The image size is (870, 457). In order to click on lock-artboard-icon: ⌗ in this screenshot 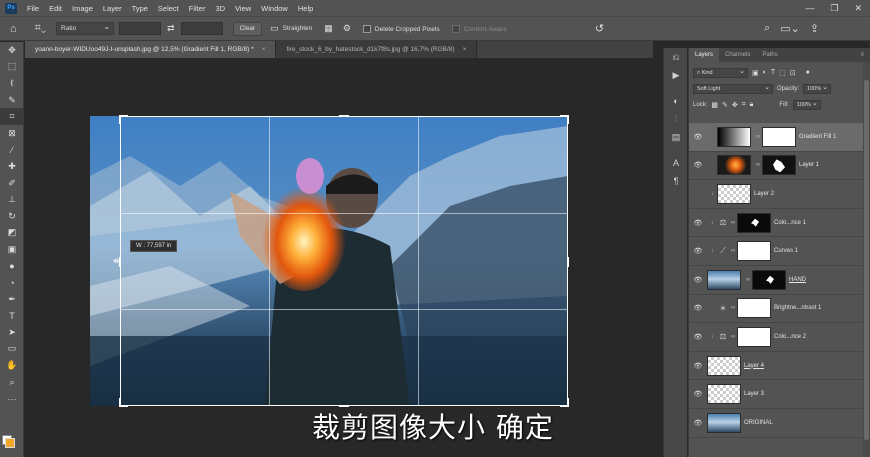, I will do `click(744, 105)`.